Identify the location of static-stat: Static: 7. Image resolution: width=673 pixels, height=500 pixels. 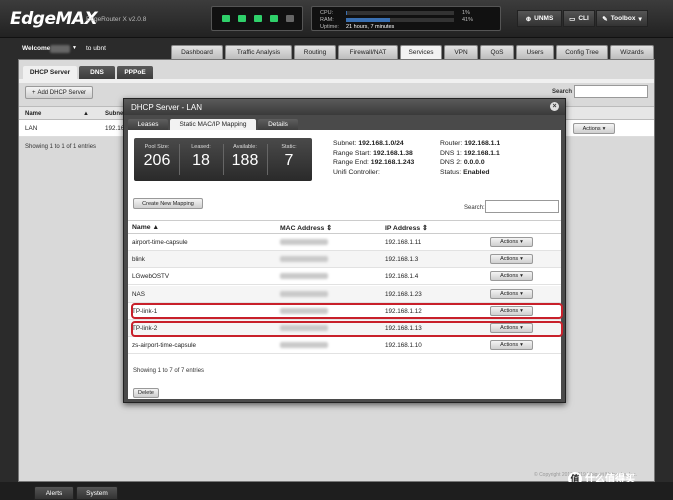
(289, 157).